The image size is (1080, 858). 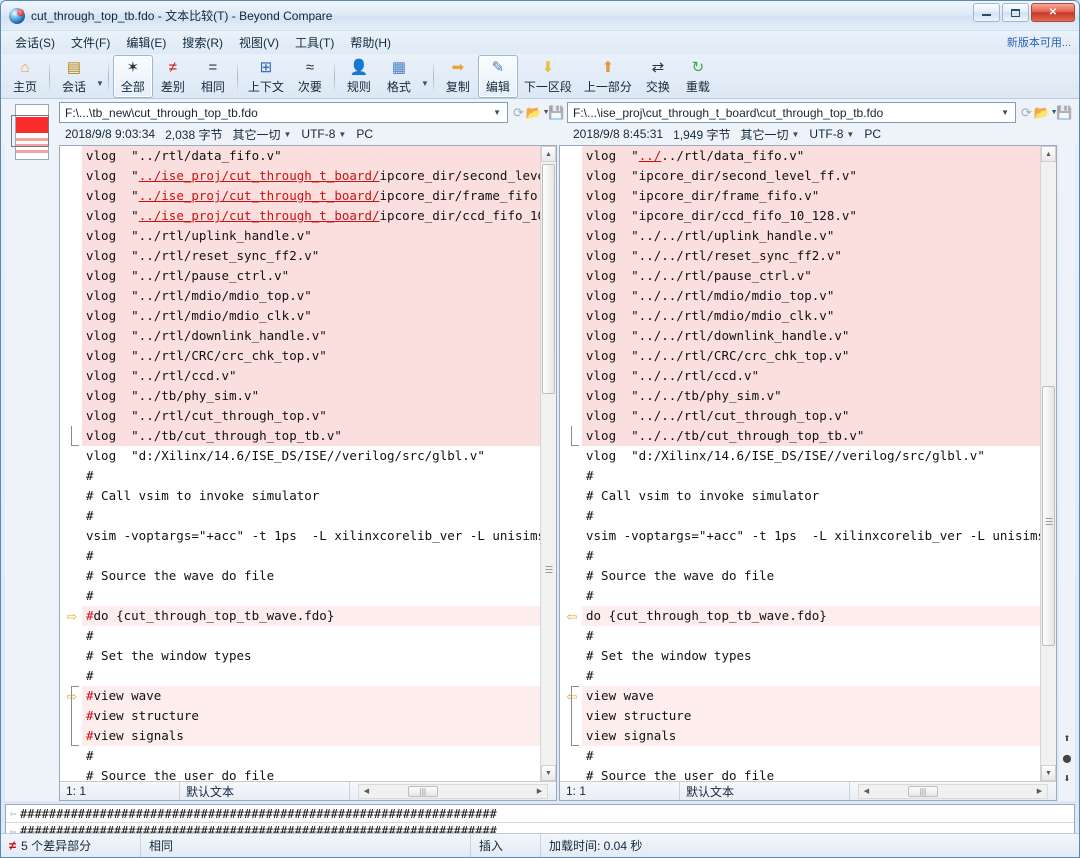 What do you see at coordinates (311, 296) in the screenshot?
I see `code-line: vlog "../rtl/mdio/mdio_top.v"` at bounding box center [311, 296].